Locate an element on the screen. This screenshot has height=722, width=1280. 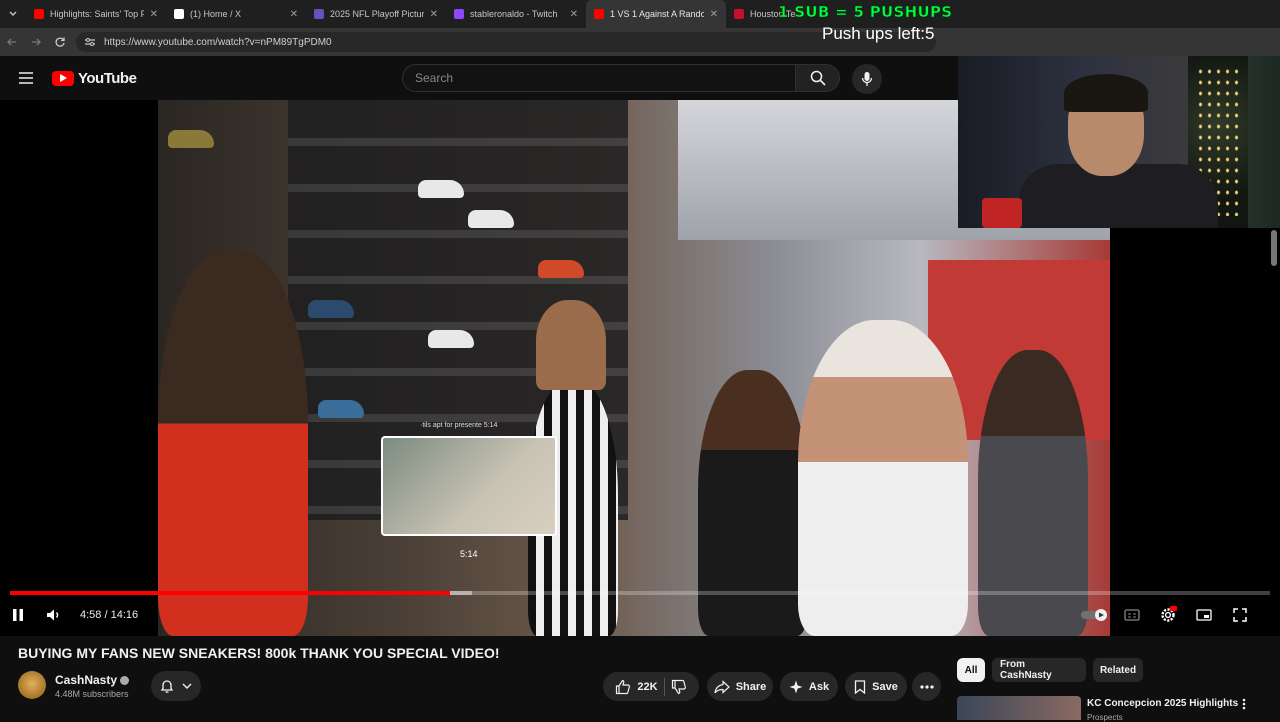
youtube-logo: YouTube is located at coordinates (94, 78).